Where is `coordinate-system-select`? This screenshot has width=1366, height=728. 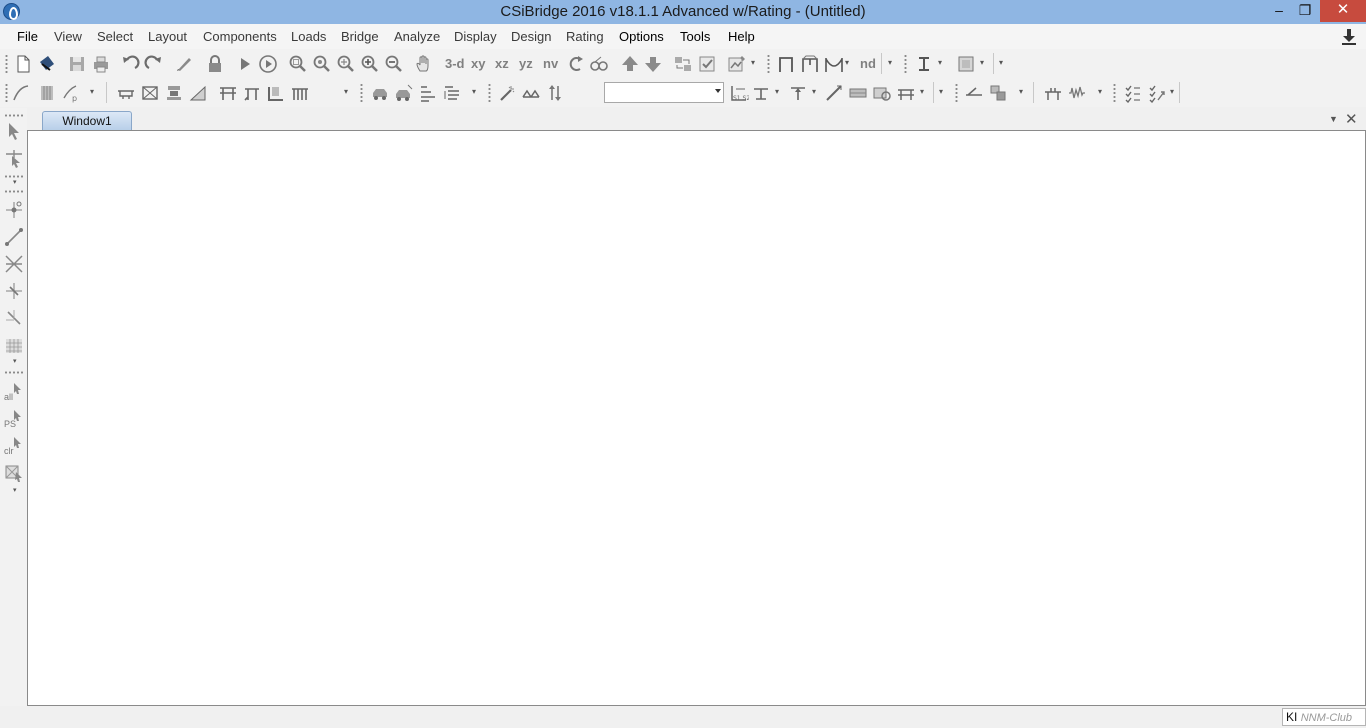 coordinate-system-select is located at coordinates (664, 92).